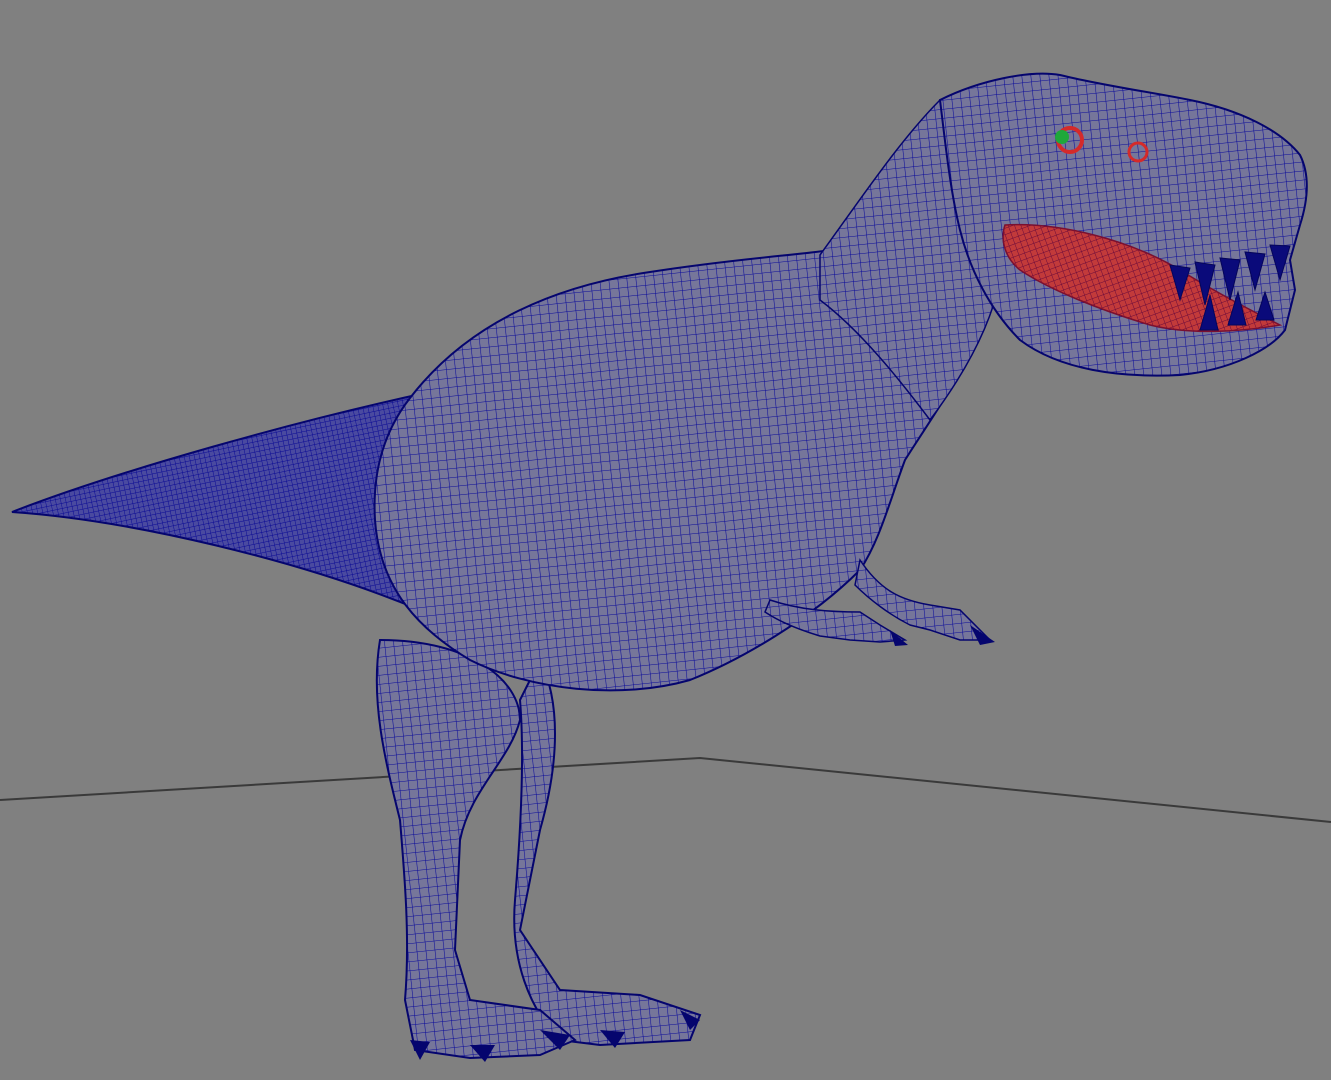 Image resolution: width=1331 pixels, height=1080 pixels. I want to click on head-mesh, so click(1123, 224).